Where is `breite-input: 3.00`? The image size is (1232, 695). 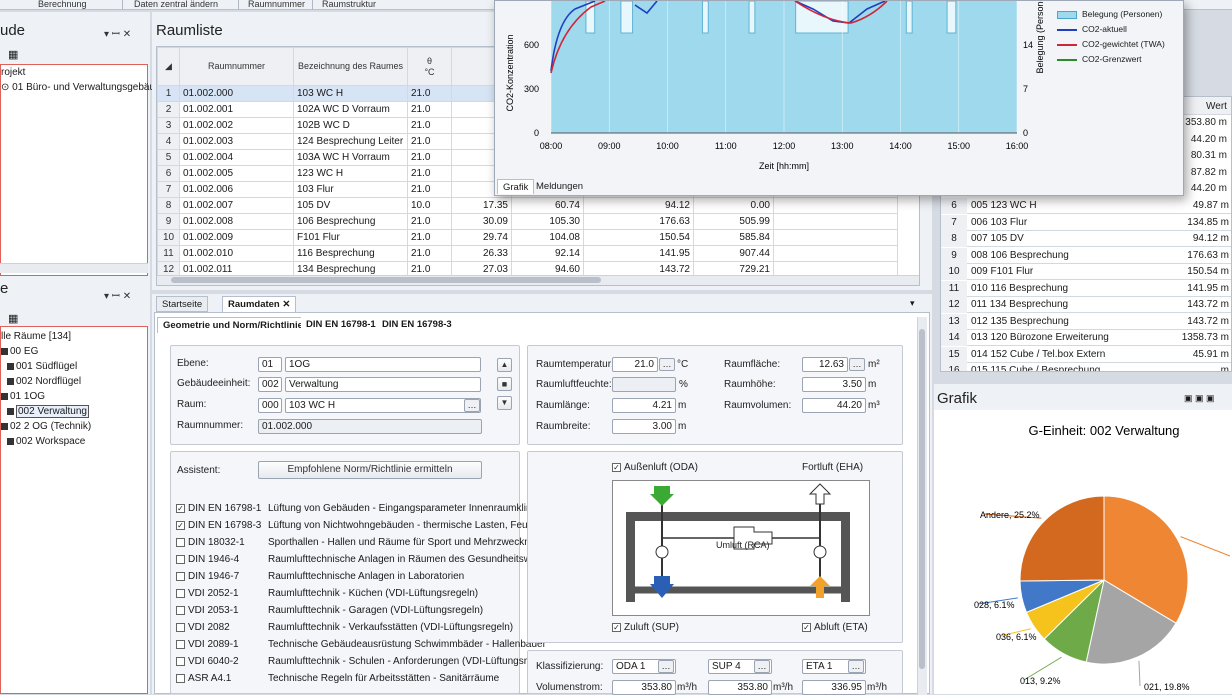 breite-input: 3.00 is located at coordinates (644, 426).